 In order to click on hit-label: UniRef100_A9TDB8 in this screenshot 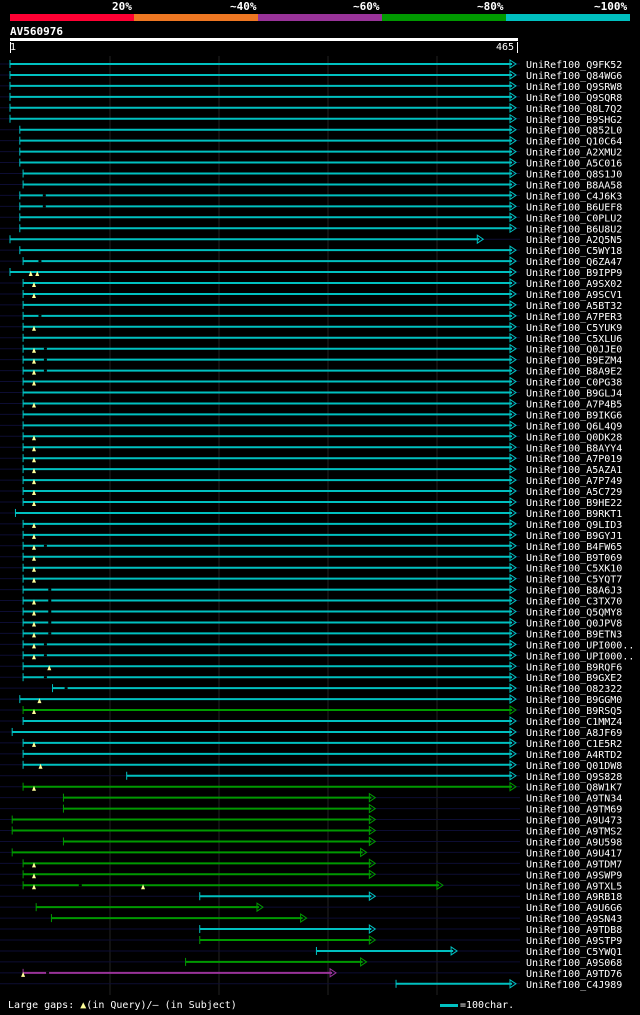, I will do `click(574, 930)`.